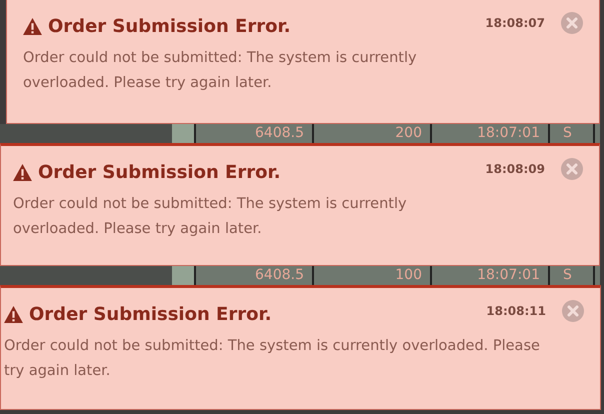 Image resolution: width=604 pixels, height=414 pixels. Describe the element at coordinates (515, 23) in the screenshot. I see `notification-time: 18:08:07` at that location.